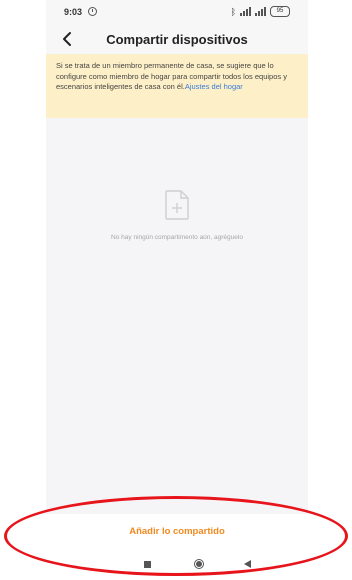 Image resolution: width=352 pixels, height=580 pixels. I want to click on android-nav-bar, so click(177, 565).